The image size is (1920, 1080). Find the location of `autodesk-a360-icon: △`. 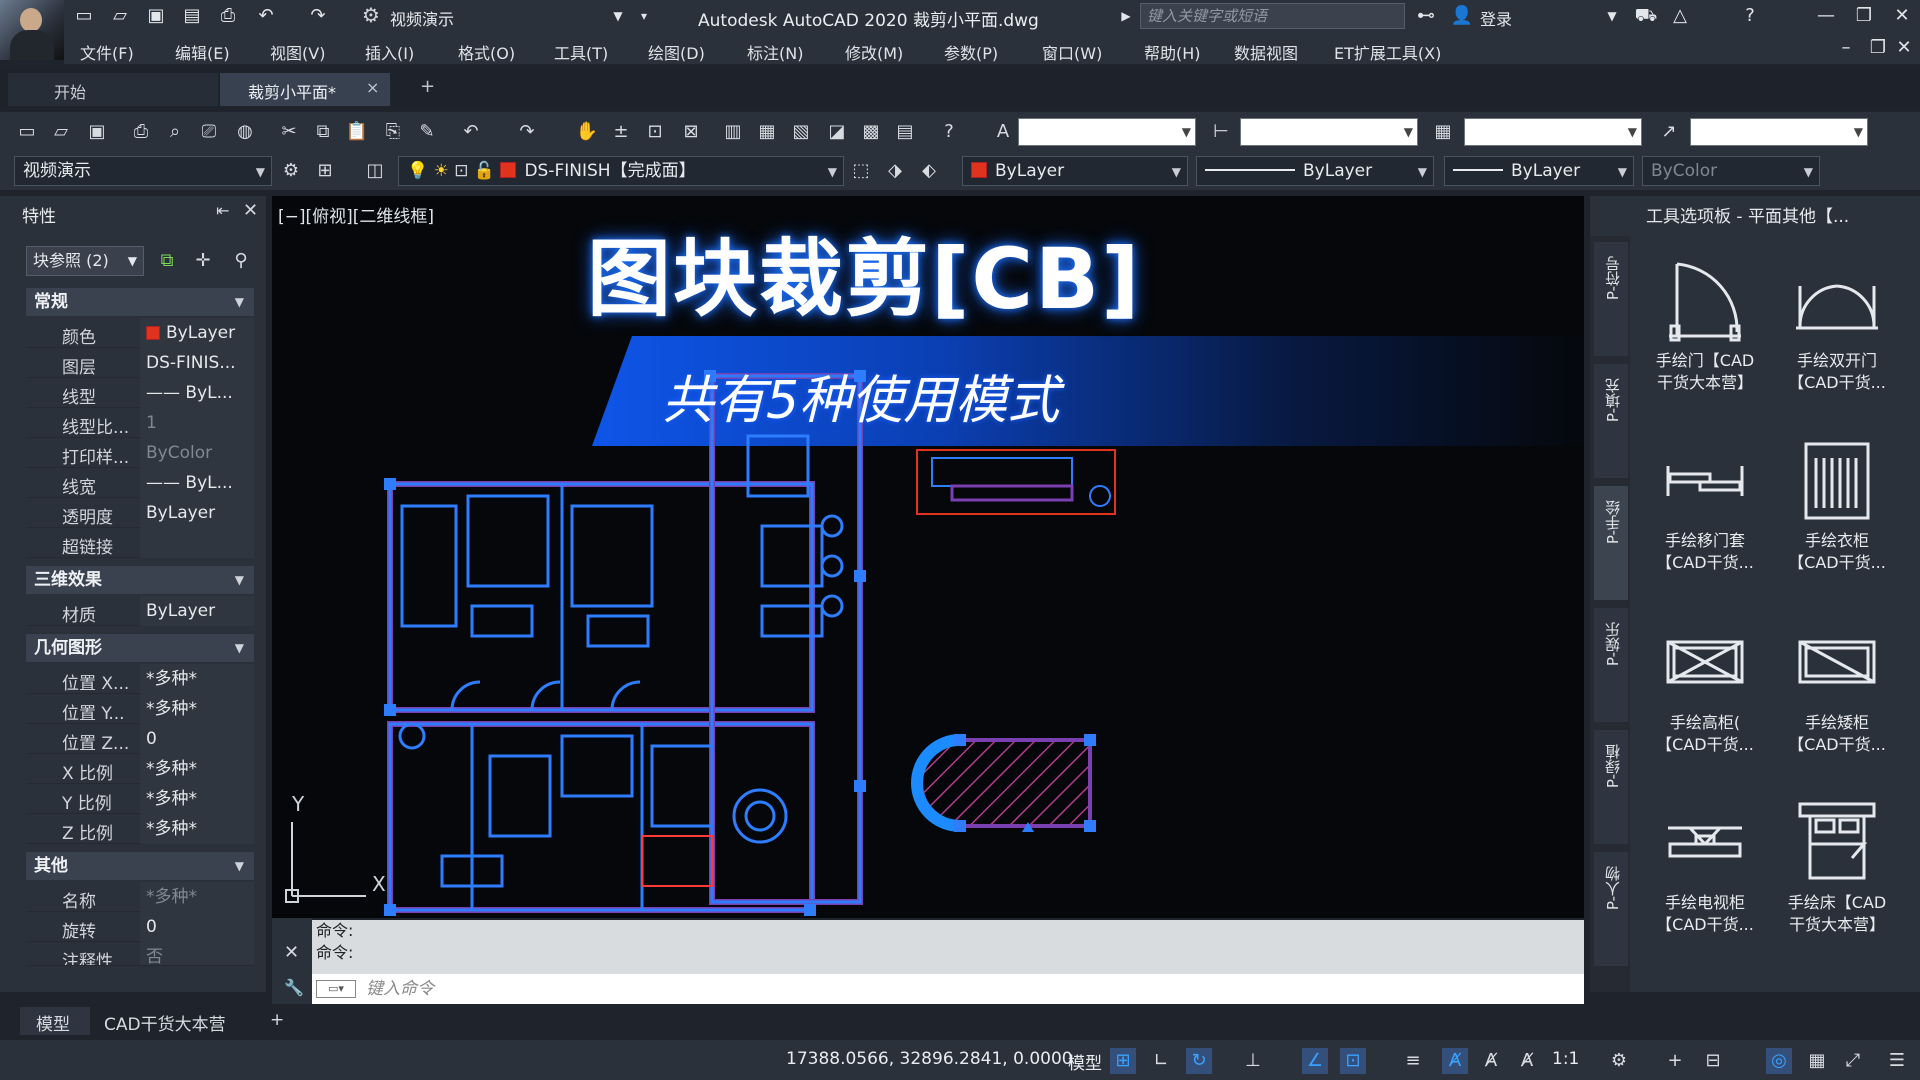

autodesk-a360-icon: △ is located at coordinates (1680, 16).